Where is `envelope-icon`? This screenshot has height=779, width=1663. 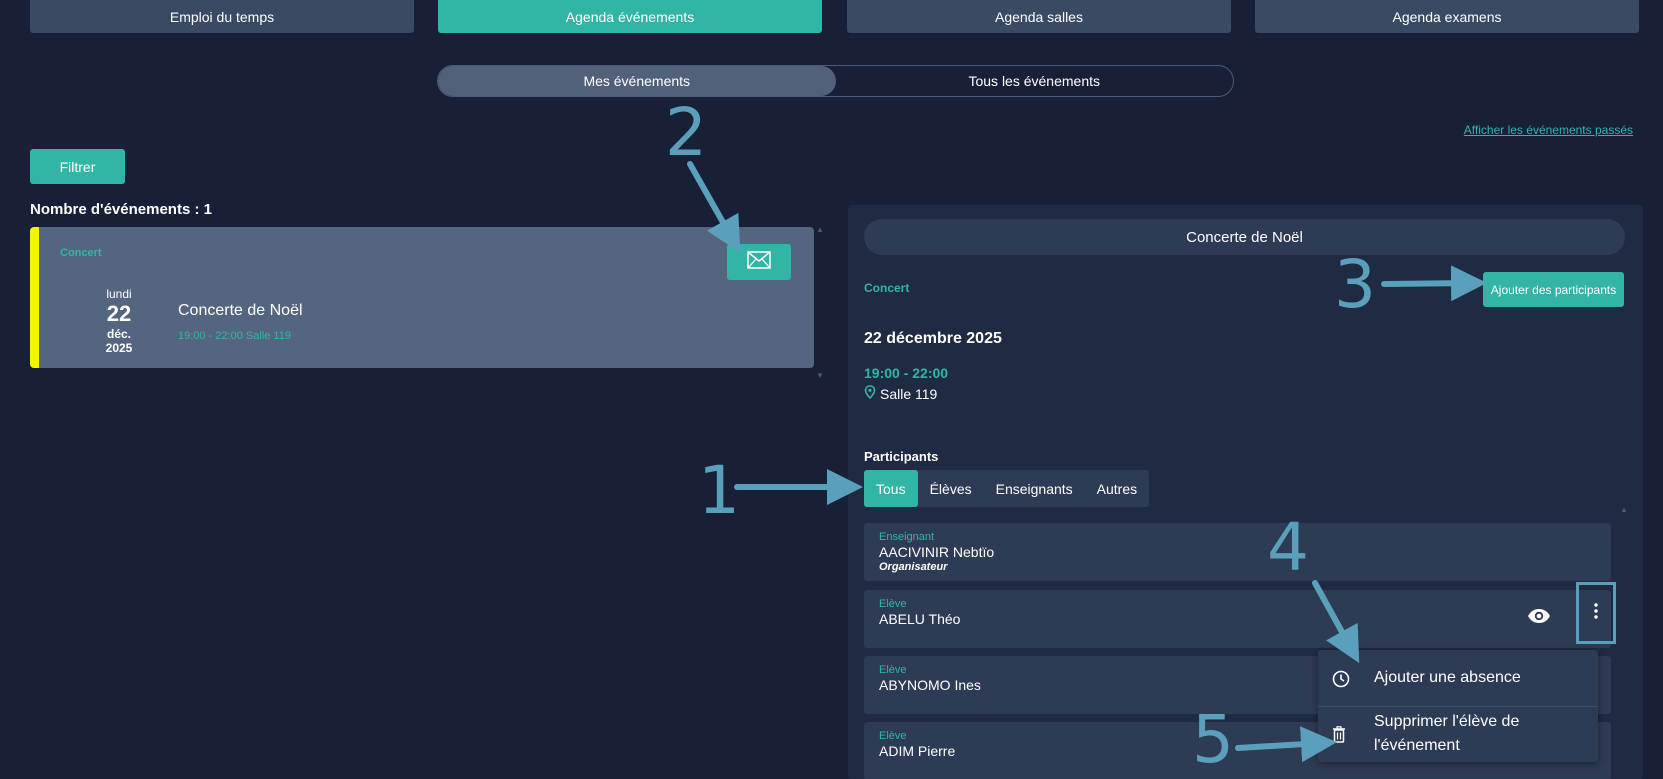 envelope-icon is located at coordinates (759, 262).